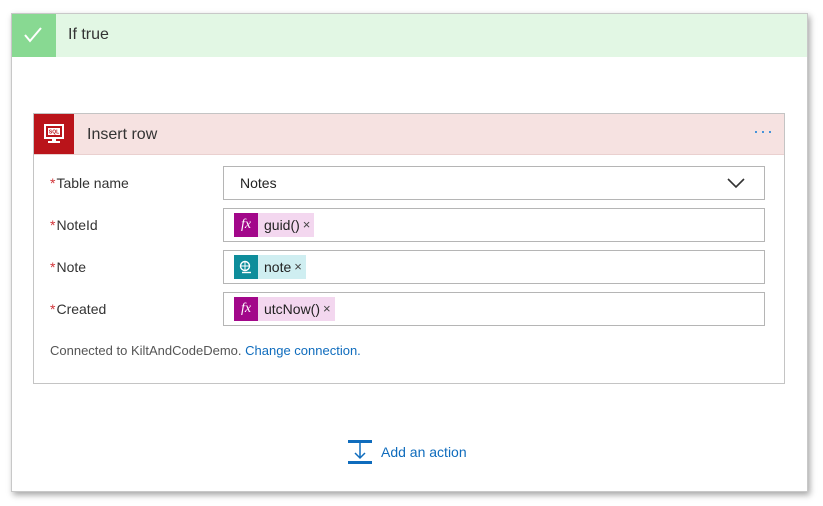 The image size is (823, 506). What do you see at coordinates (409, 35) in the screenshot?
I see `condition-header: If true` at bounding box center [409, 35].